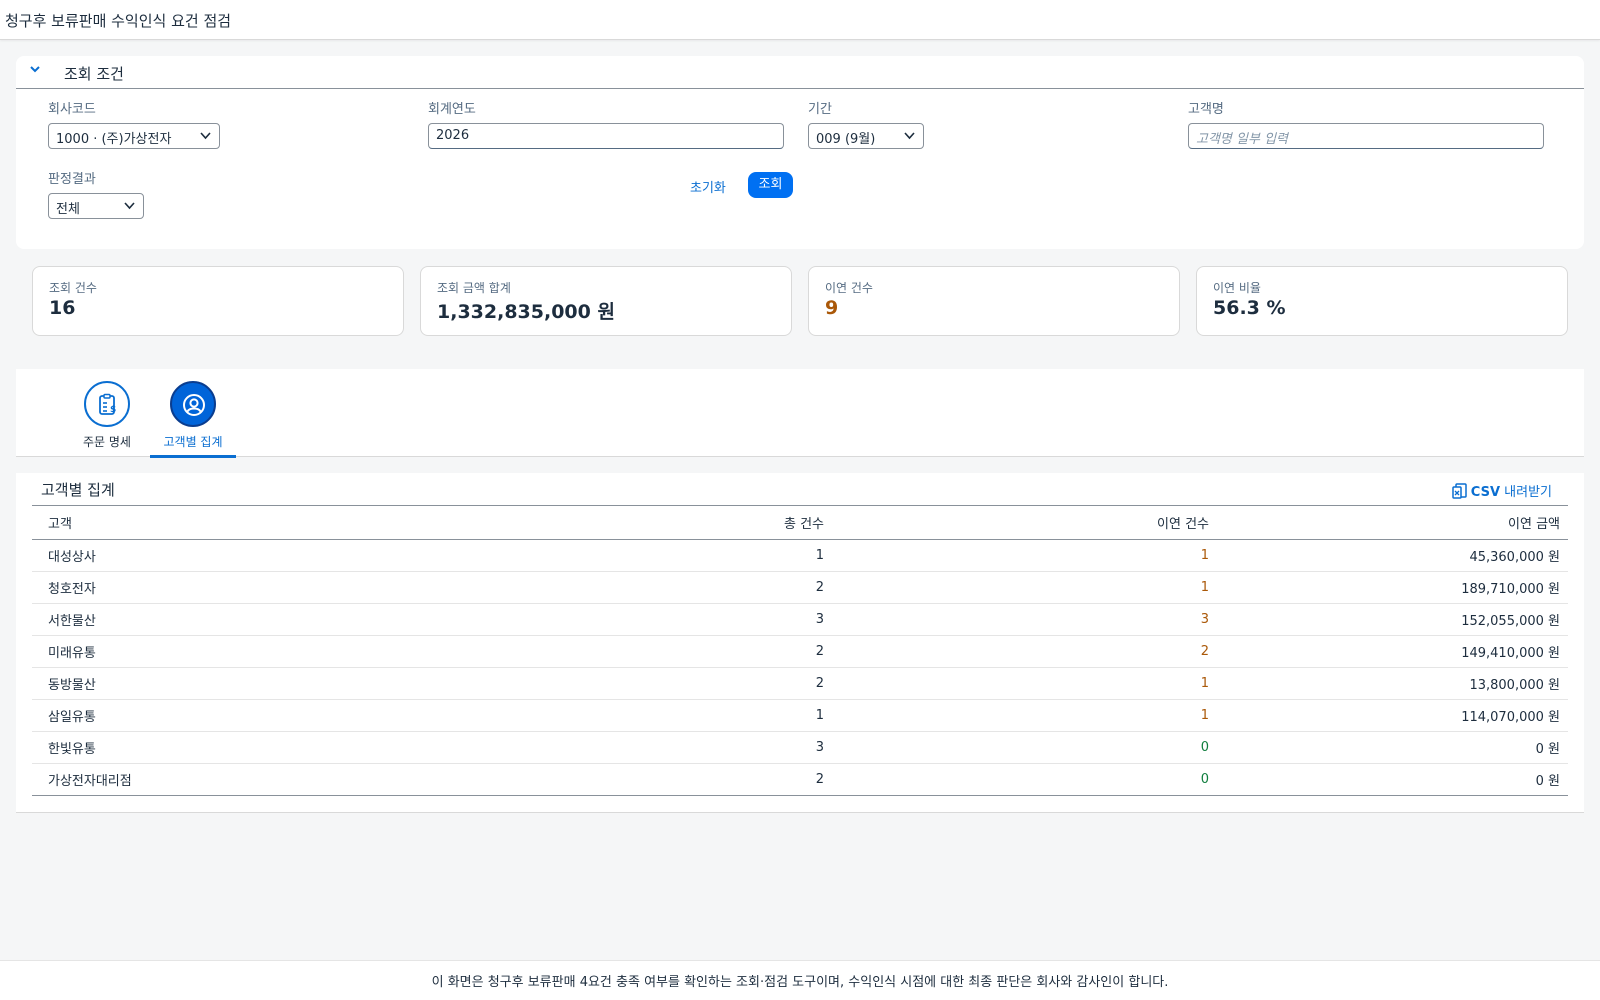 Image resolution: width=1600 pixels, height=1000 pixels. I want to click on table-row: 대성상사 1 1 45,360,000 원, so click(800, 556).